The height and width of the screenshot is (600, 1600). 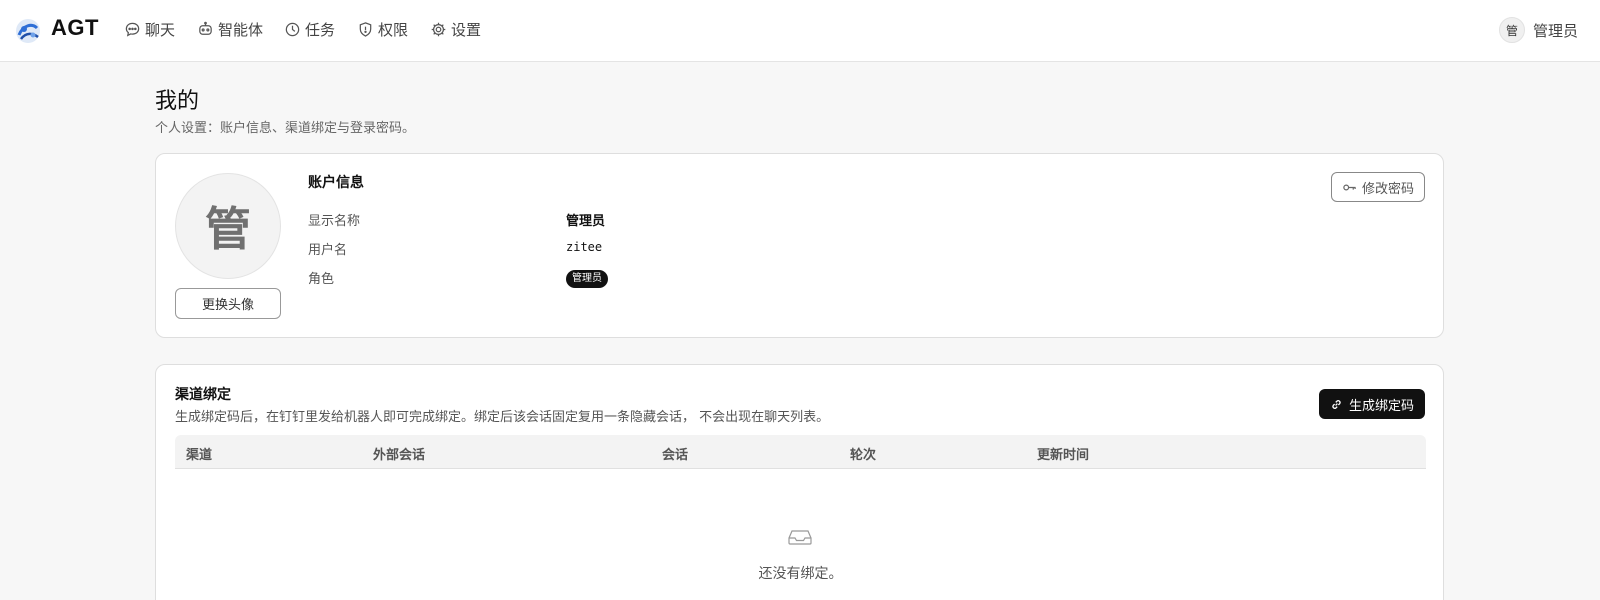 What do you see at coordinates (1349, 187) in the screenshot?
I see `key-icon` at bounding box center [1349, 187].